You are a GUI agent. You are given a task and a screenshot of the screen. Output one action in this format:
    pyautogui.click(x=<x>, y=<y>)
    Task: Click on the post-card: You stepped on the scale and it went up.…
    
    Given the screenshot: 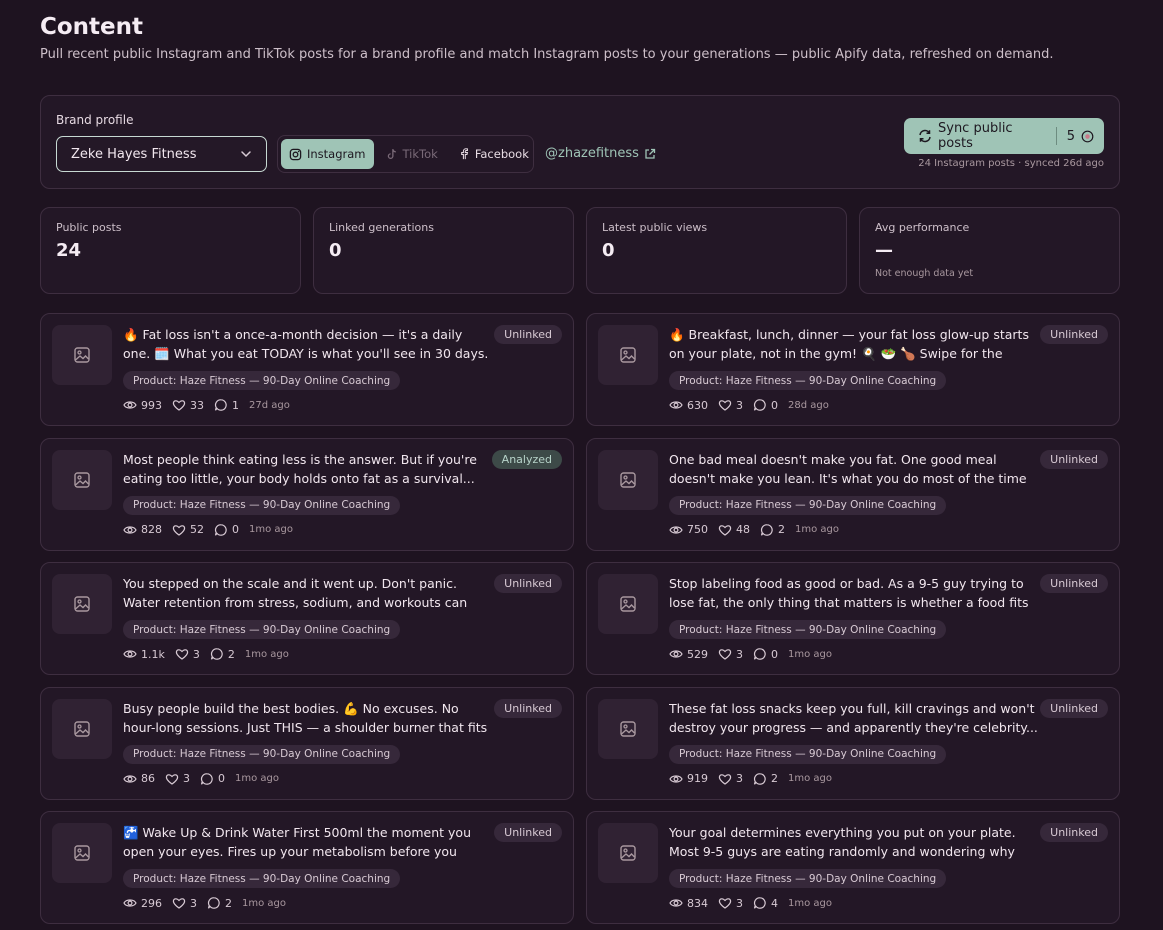 What is the action you would take?
    pyautogui.click(x=307, y=618)
    